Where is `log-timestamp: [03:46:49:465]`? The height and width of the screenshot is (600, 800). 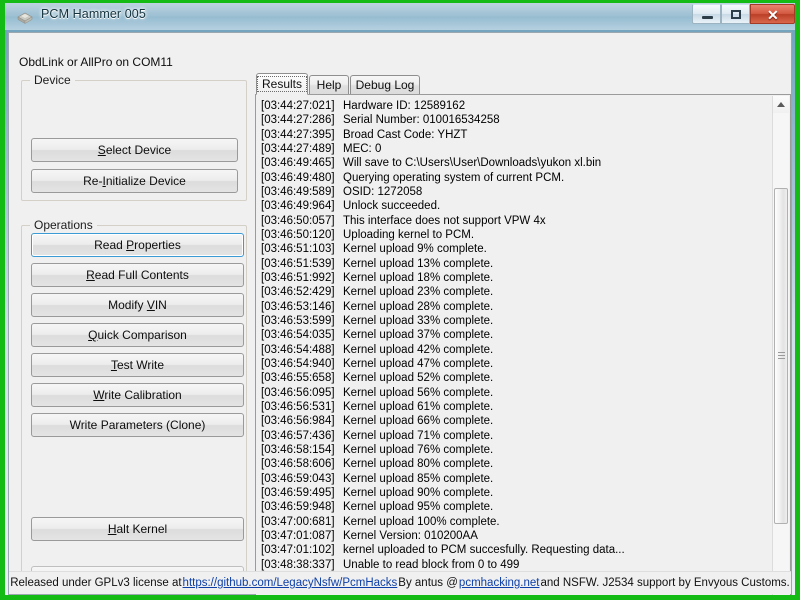
log-timestamp: [03:46:49:465] is located at coordinates (298, 163).